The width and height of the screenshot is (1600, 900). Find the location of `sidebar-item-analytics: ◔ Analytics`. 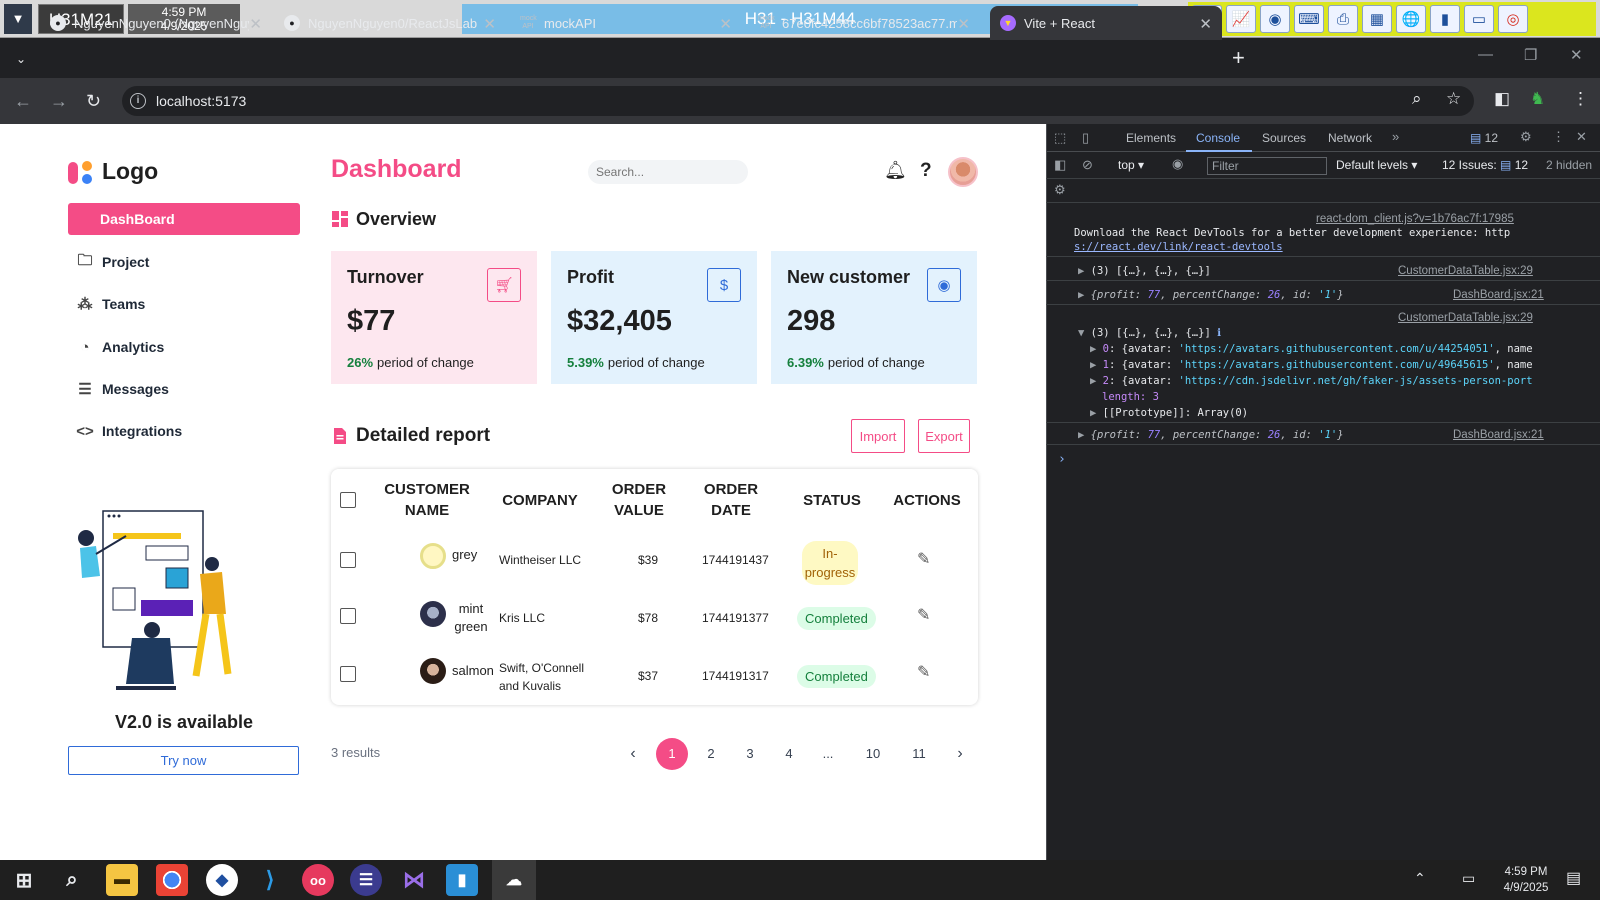

sidebar-item-analytics: ◔ Analytics is located at coordinates (184, 347).